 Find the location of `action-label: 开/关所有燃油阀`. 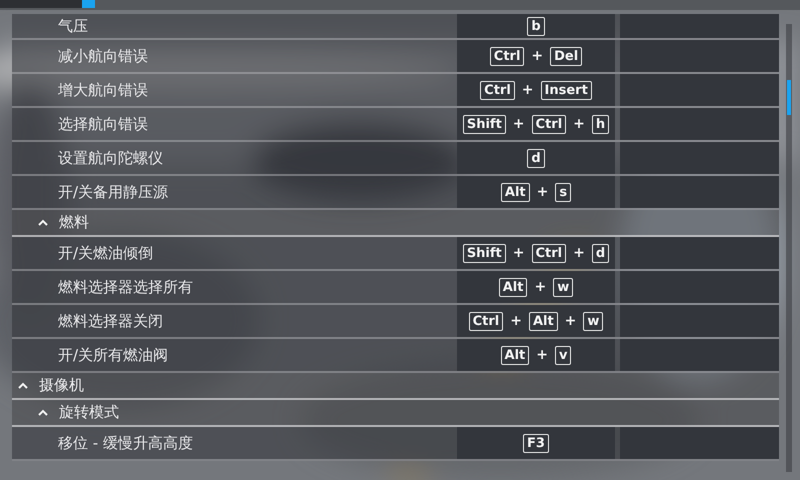

action-label: 开/关所有燃油阀 is located at coordinates (113, 355).